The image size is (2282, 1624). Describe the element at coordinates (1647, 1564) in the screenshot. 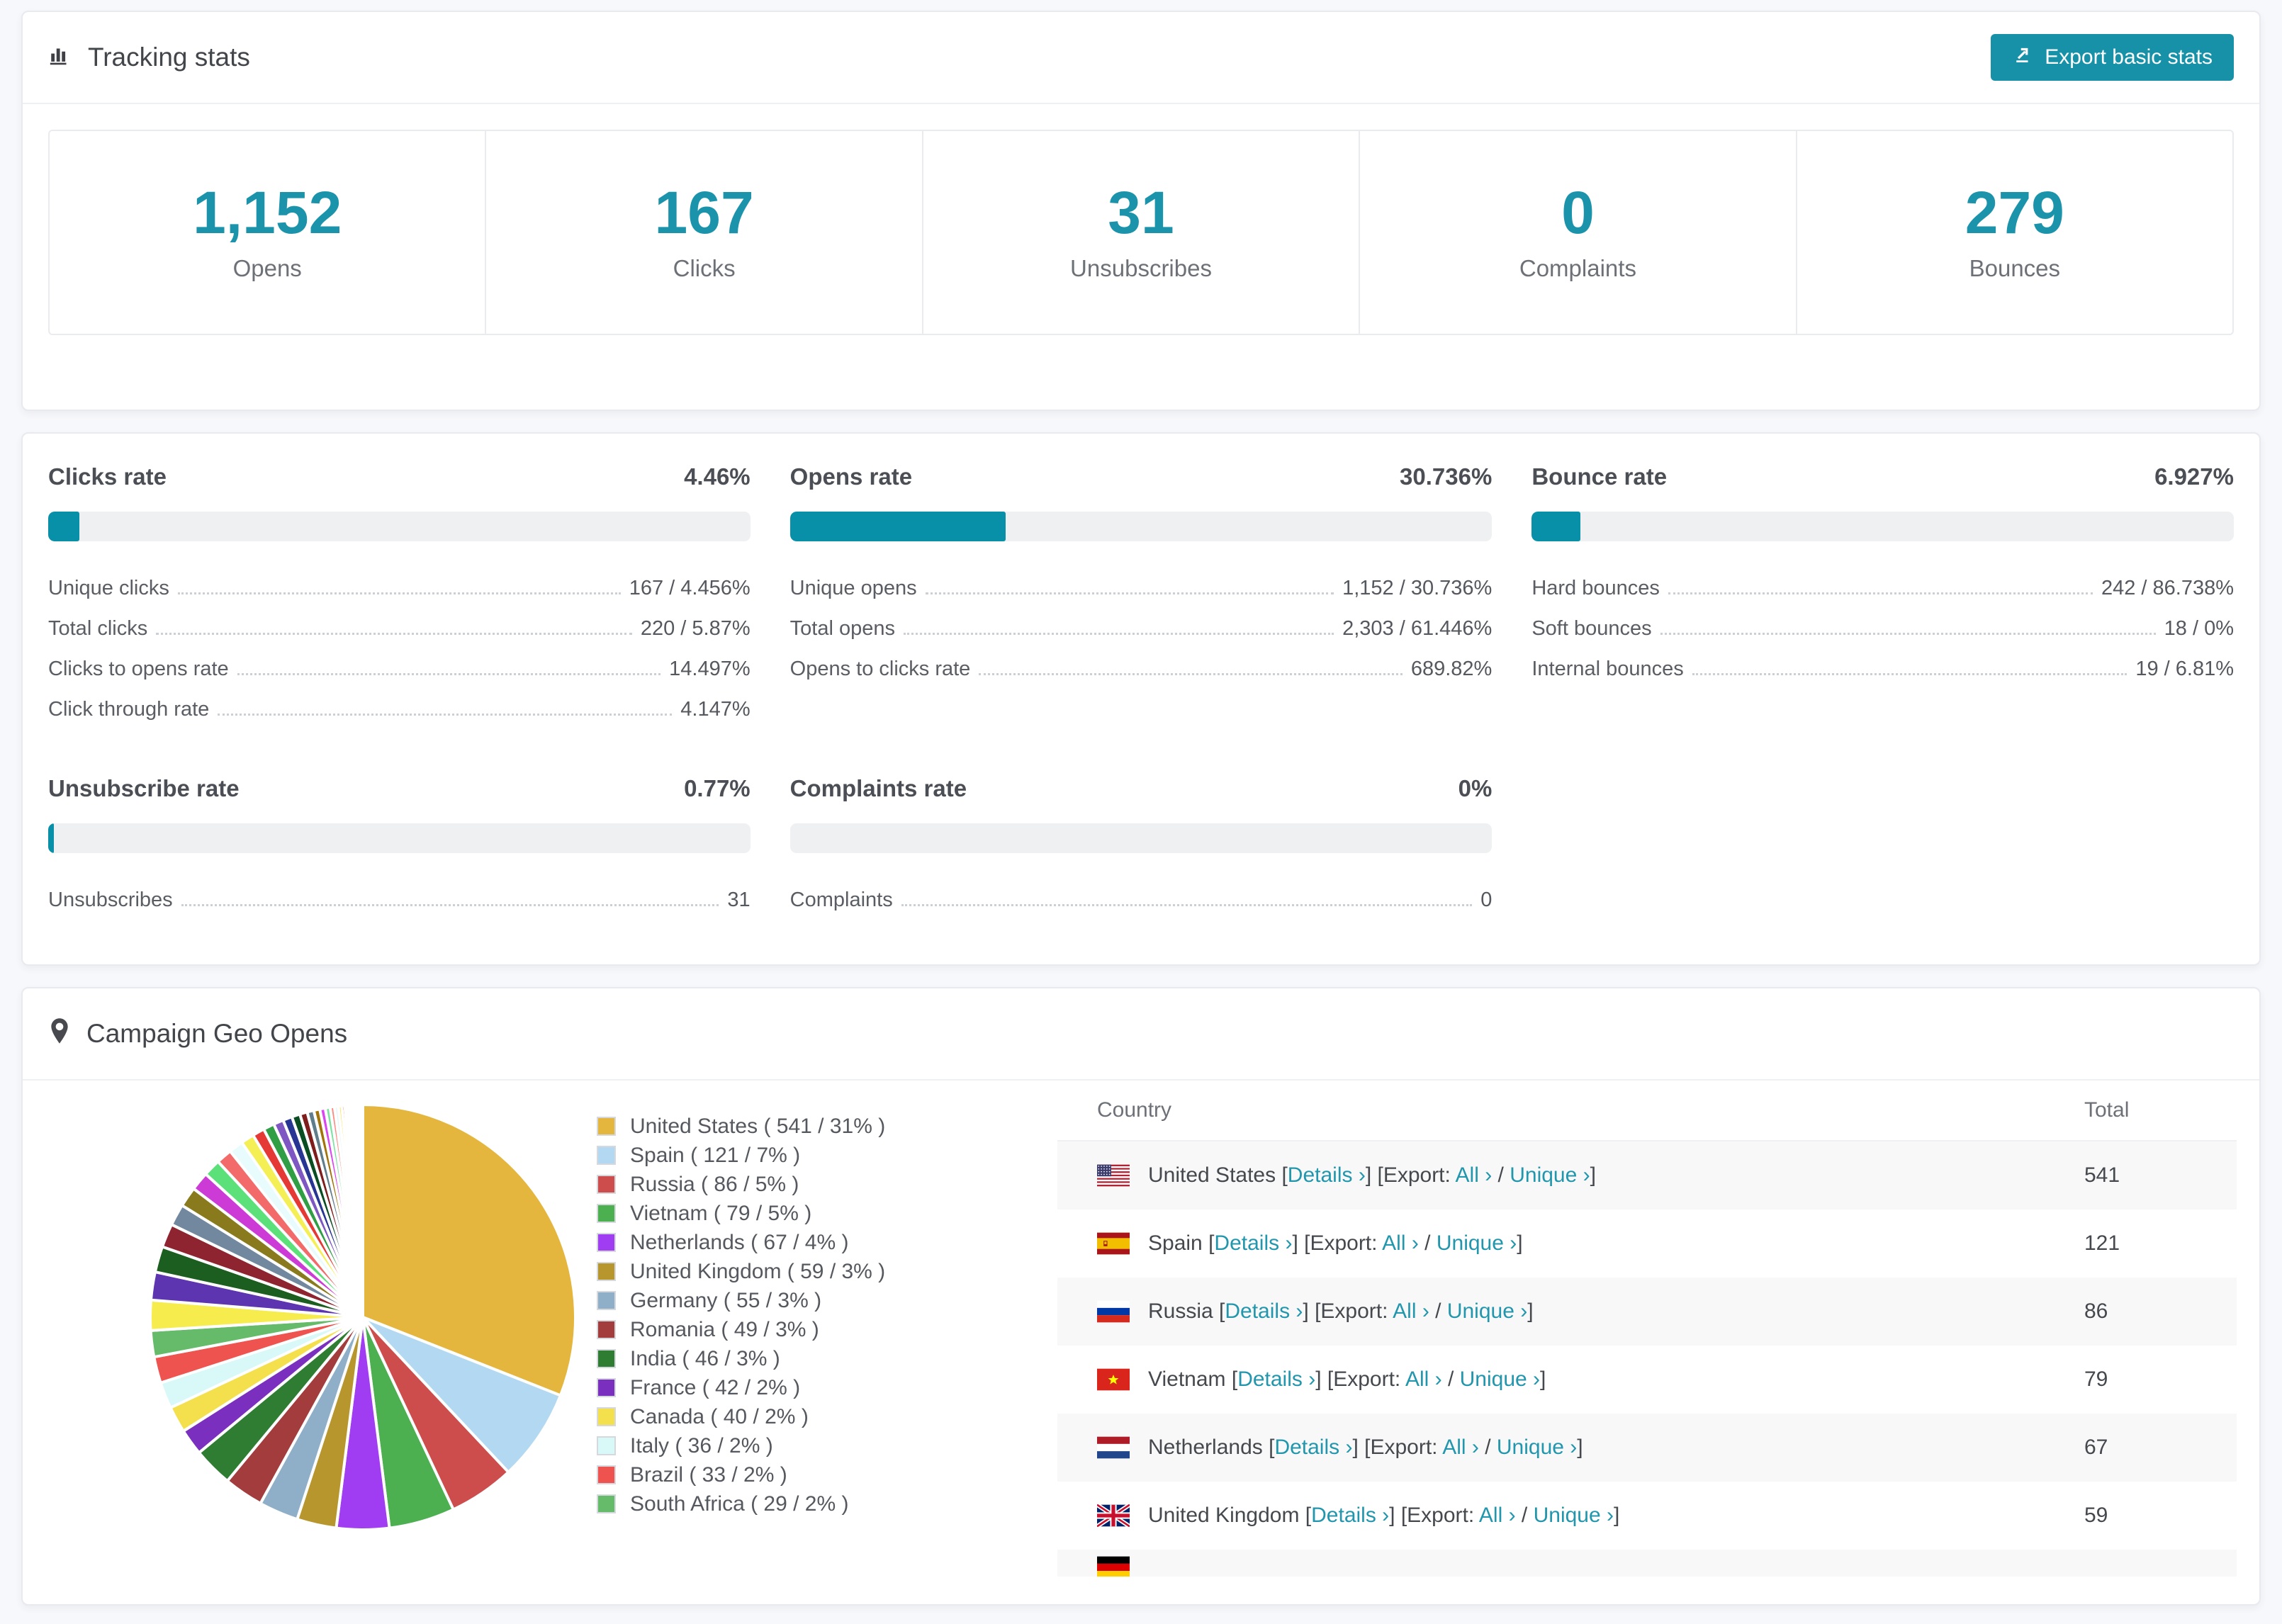

I see `table-row-partial` at that location.